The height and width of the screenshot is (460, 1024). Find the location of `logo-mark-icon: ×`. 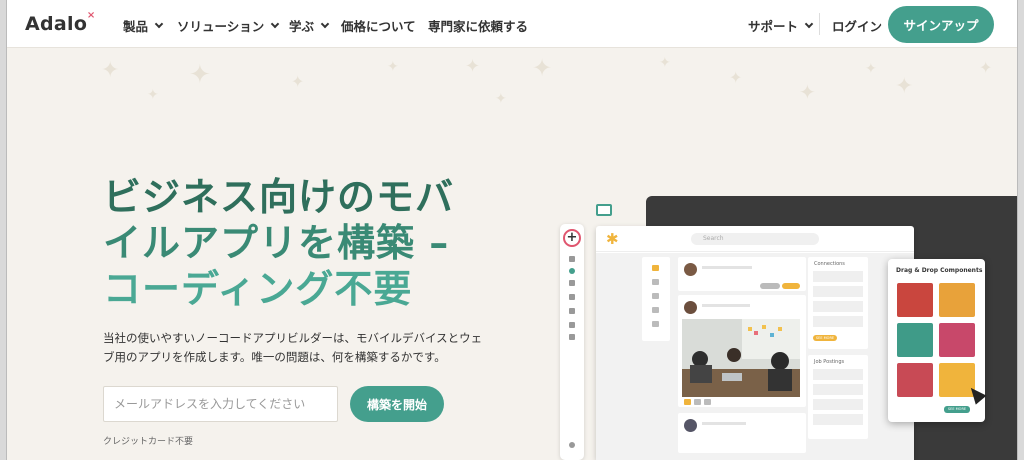

logo-mark-icon: × is located at coordinates (91, 15).